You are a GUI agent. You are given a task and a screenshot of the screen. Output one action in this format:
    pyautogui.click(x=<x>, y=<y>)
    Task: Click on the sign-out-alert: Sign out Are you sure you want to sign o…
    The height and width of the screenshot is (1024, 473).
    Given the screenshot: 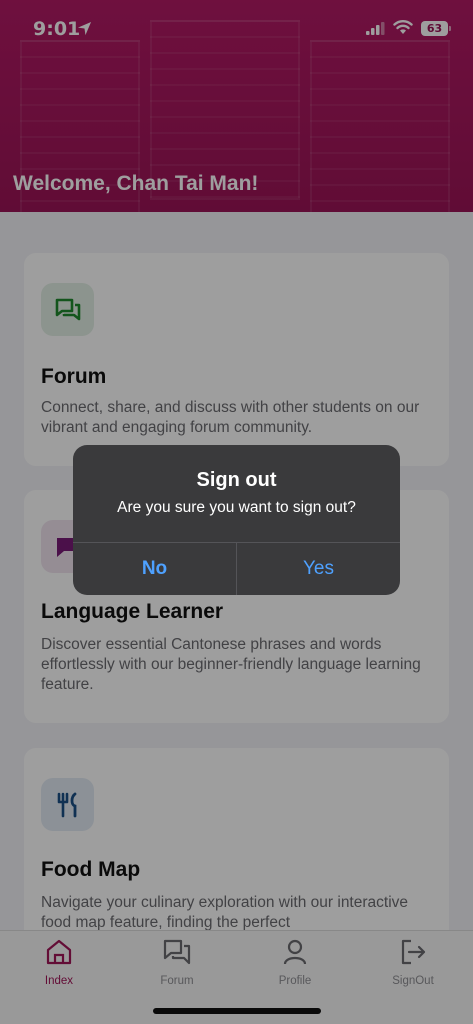 What is the action you would take?
    pyautogui.click(x=236, y=520)
    